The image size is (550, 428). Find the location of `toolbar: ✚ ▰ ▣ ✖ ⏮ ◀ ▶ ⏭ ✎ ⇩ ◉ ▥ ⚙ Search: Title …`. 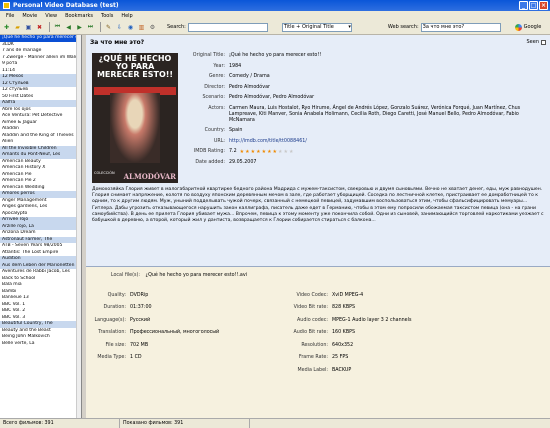

toolbar: ✚ ▰ ▣ ✖ ⏮ ◀ ▶ ⏭ ✎ ⇩ ◉ ▥ ⚙ Search: Title … is located at coordinates (275, 27).